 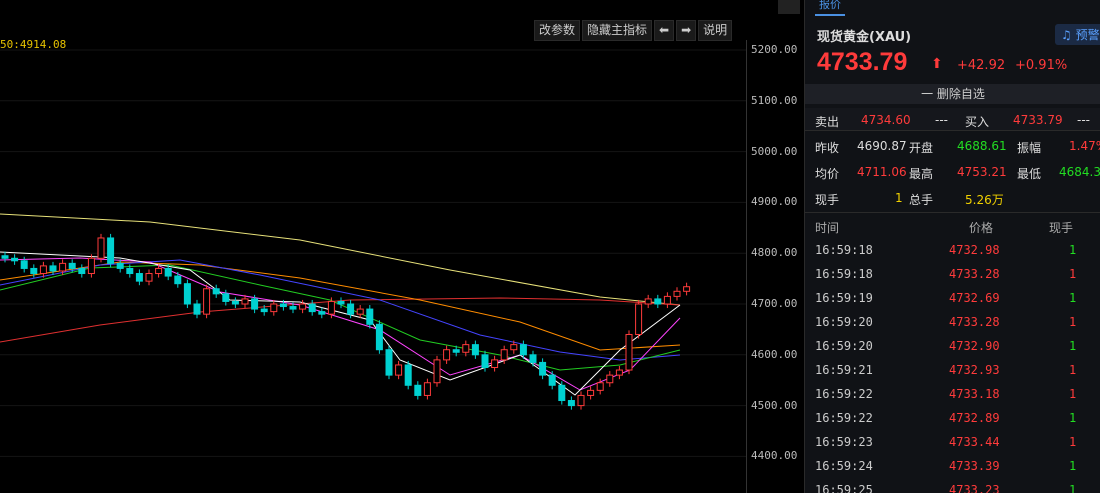 What do you see at coordinates (882, 172) in the screenshot?
I see `stat-value: 4711.06` at bounding box center [882, 172].